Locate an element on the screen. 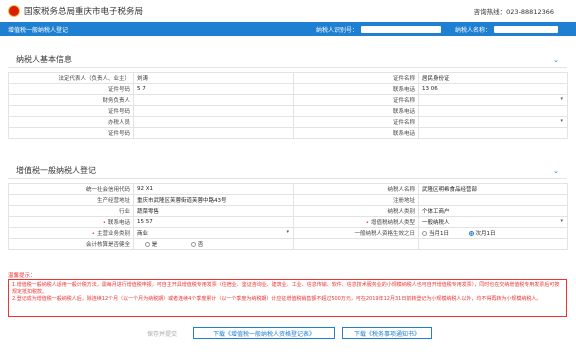  taxpayer-name-label: 纳税人名称： is located at coordinates (473, 30).